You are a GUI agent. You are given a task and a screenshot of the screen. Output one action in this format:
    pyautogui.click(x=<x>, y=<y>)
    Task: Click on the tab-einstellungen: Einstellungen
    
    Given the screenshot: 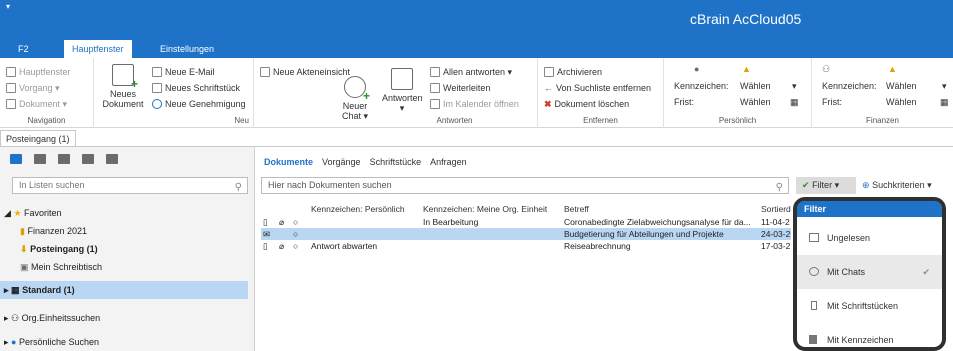 What is the action you would take?
    pyautogui.click(x=187, y=49)
    